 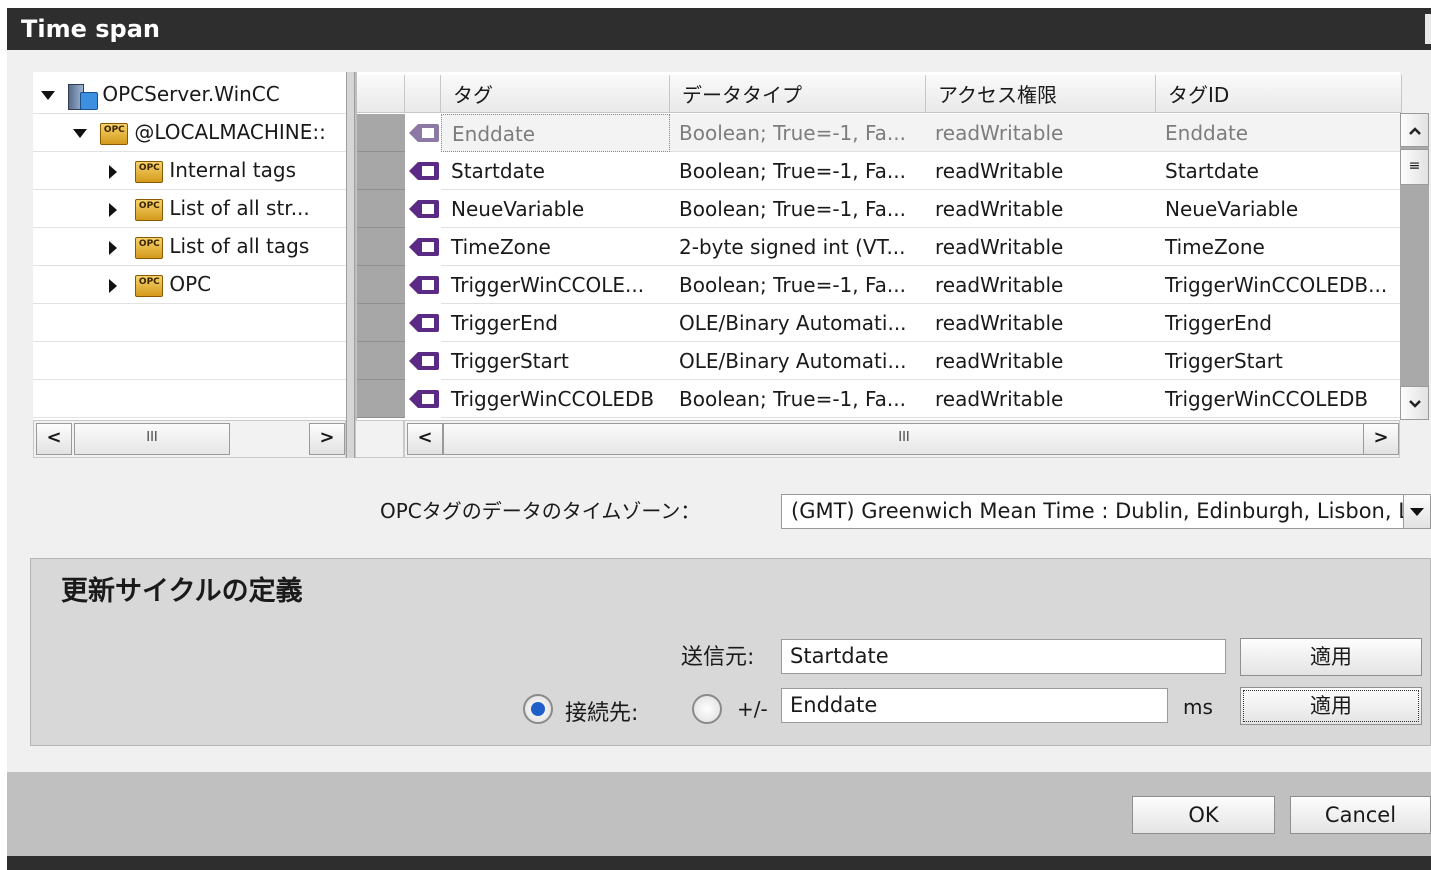 What do you see at coordinates (555, 209) in the screenshot?
I see `cell-tag: NeueVariable` at bounding box center [555, 209].